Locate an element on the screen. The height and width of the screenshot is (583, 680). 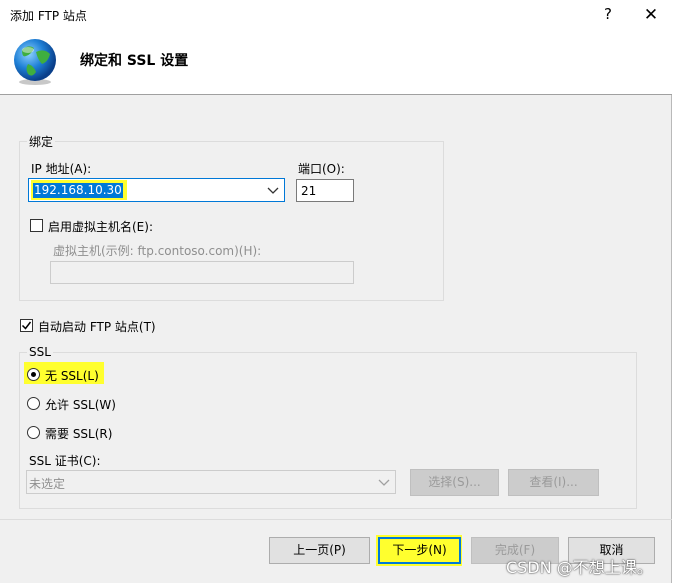
watermark: CSDN @不想上课。 is located at coordinates (579, 567).